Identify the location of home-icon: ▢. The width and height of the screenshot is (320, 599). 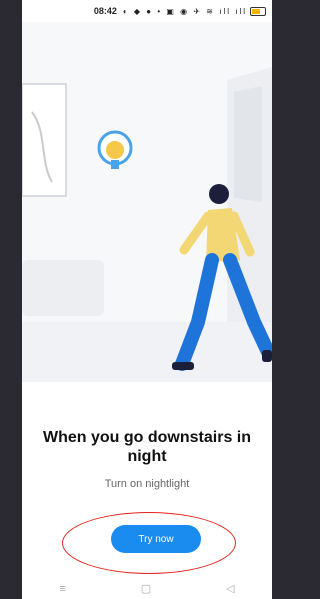
(146, 588).